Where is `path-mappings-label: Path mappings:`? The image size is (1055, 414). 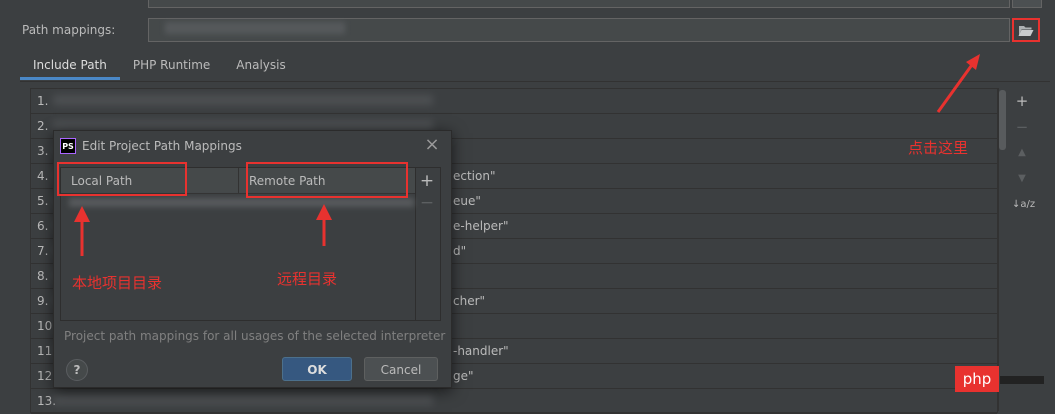 path-mappings-label: Path mappings: is located at coordinates (69, 30).